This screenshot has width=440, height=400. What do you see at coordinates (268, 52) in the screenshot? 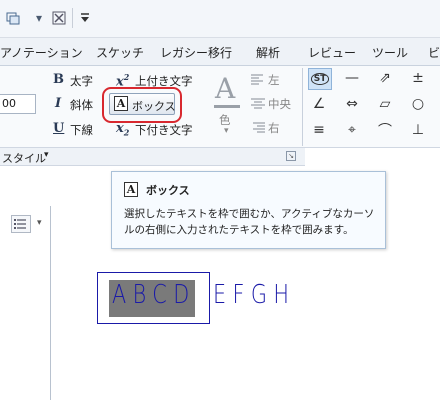
I see `tab-analysis: 解析` at bounding box center [268, 52].